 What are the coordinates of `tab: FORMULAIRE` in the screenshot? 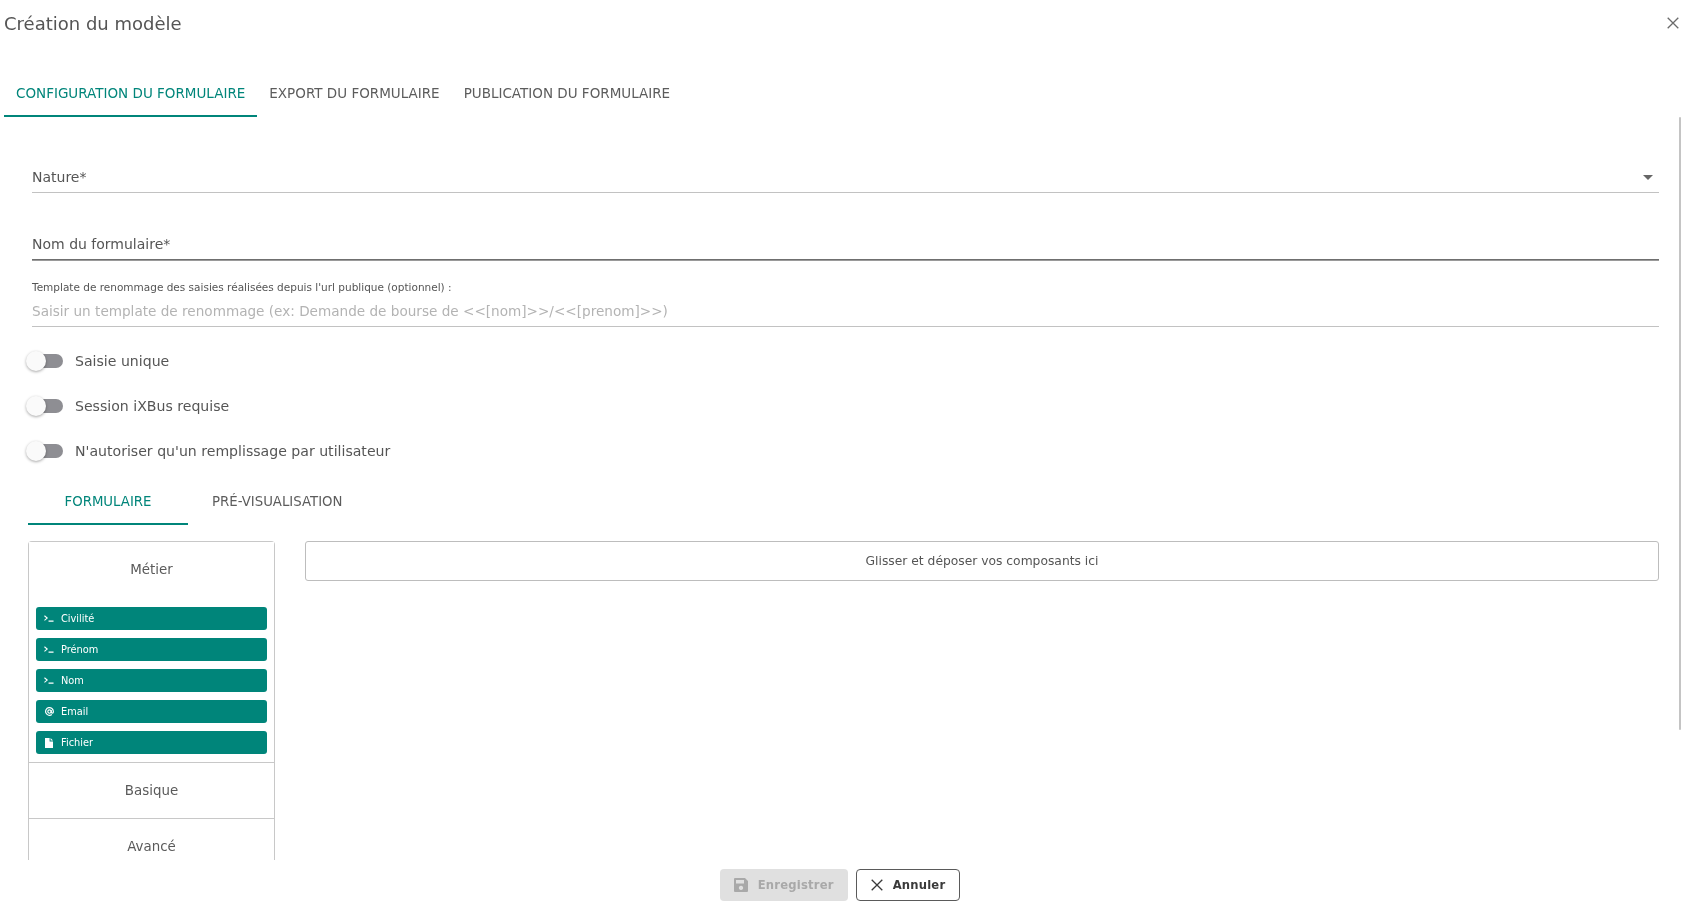 It's located at (108, 501).